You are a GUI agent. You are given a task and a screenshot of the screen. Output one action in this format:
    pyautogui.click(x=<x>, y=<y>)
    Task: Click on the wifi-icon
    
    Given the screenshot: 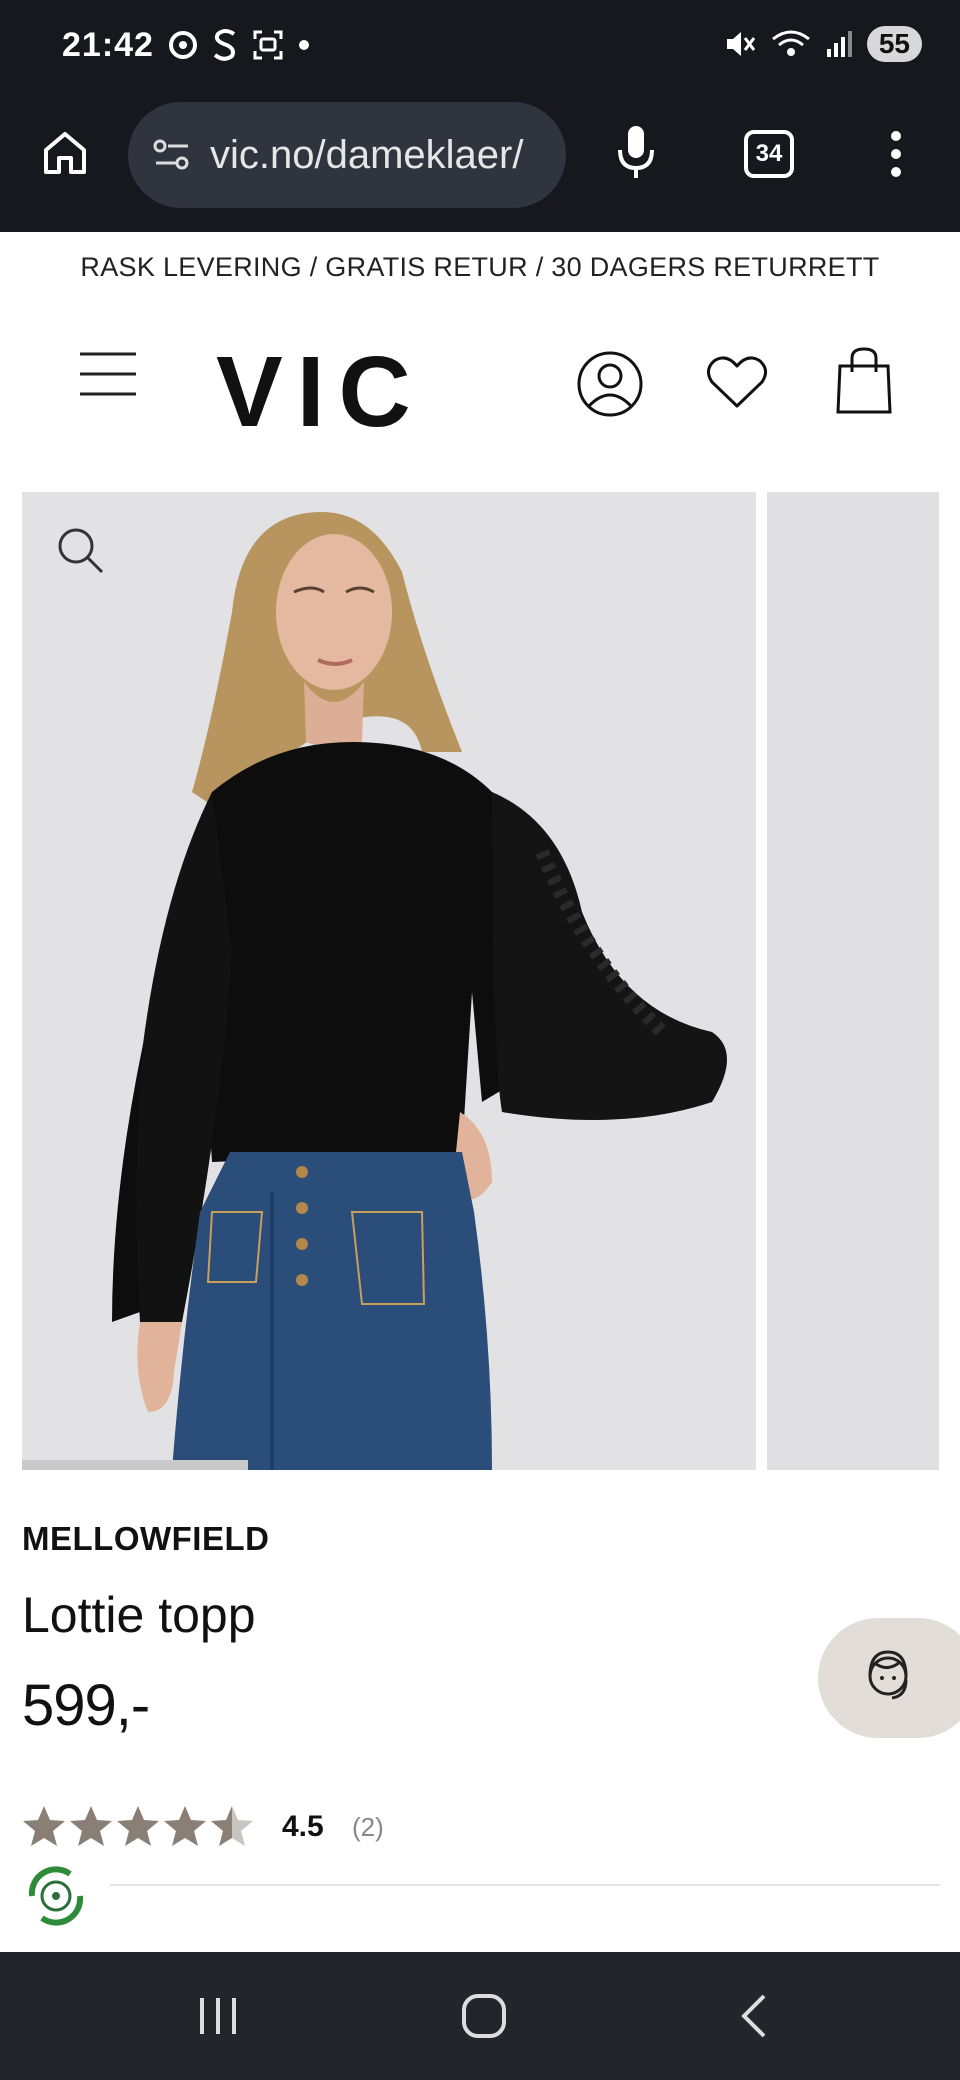 What is the action you would take?
    pyautogui.click(x=790, y=43)
    